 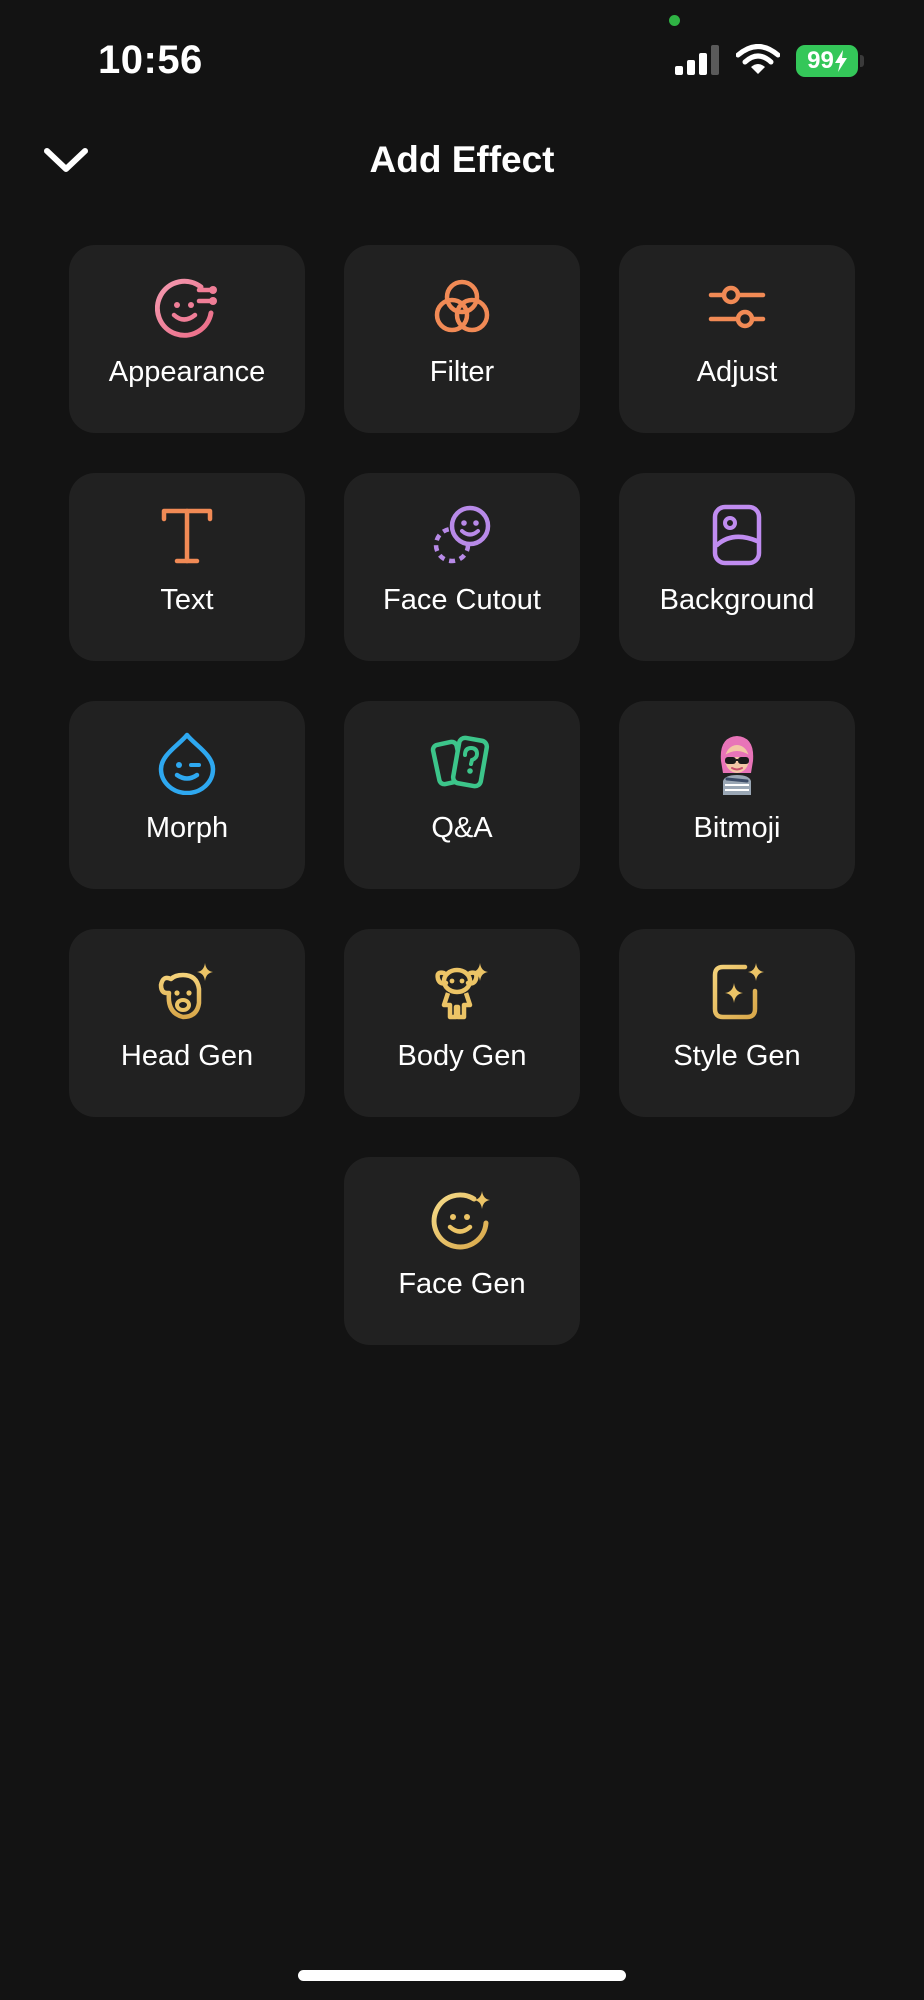 I want to click on style-gen-sparkle-icon, so click(x=738, y=991).